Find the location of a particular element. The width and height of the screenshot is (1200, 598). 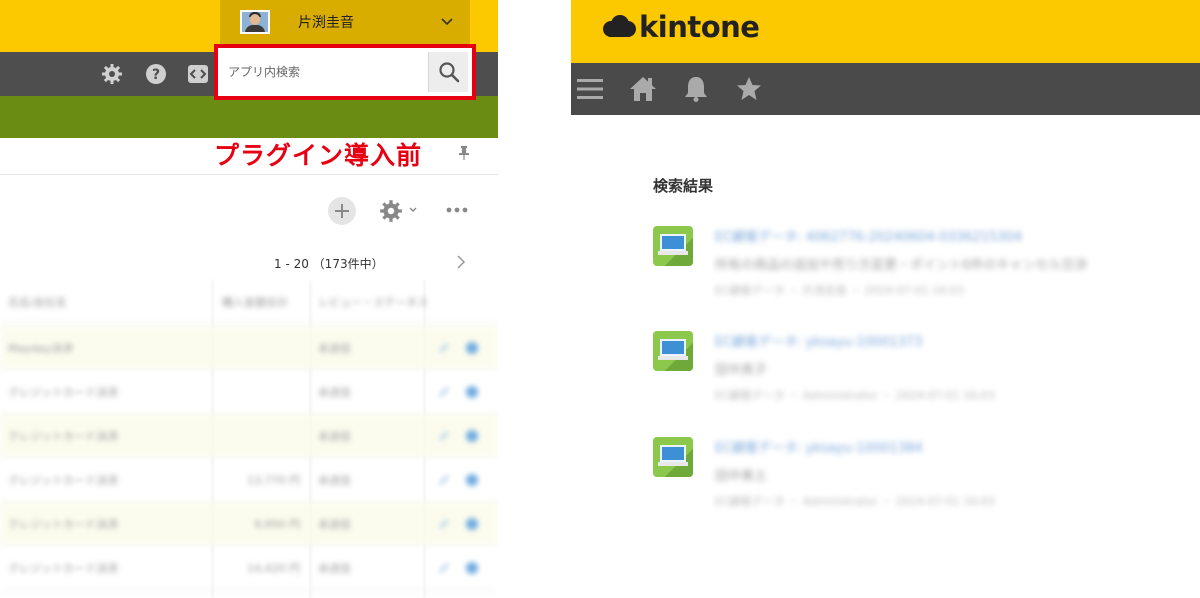

user-menu: 片渕圭音 is located at coordinates (345, 22).